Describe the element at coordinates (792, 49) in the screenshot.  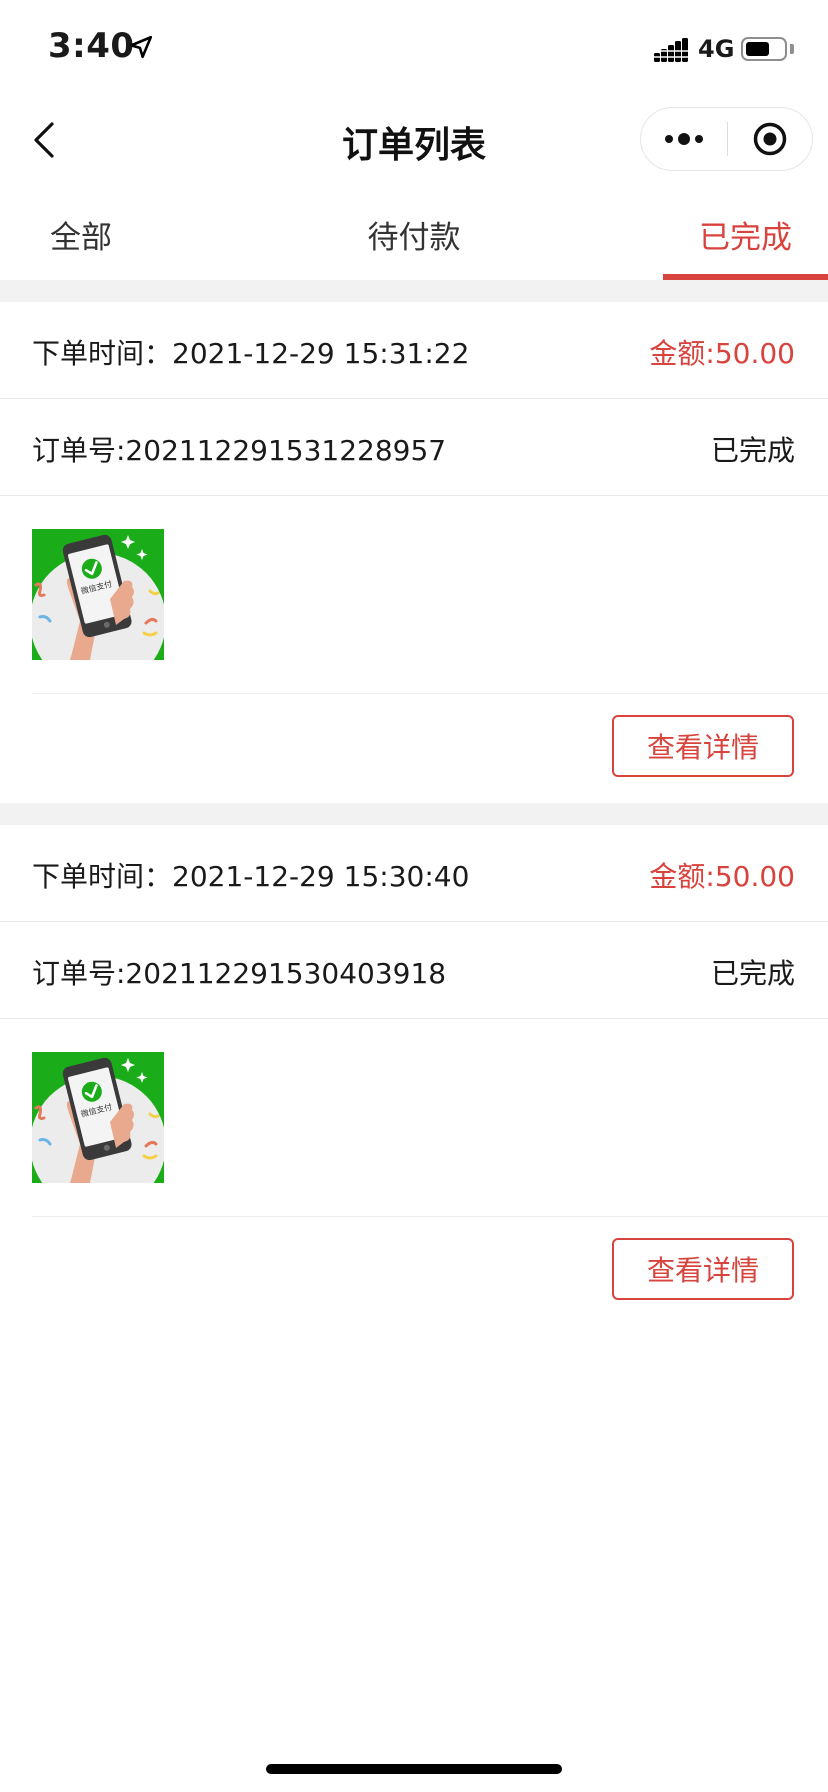
I see `battery-cap` at that location.